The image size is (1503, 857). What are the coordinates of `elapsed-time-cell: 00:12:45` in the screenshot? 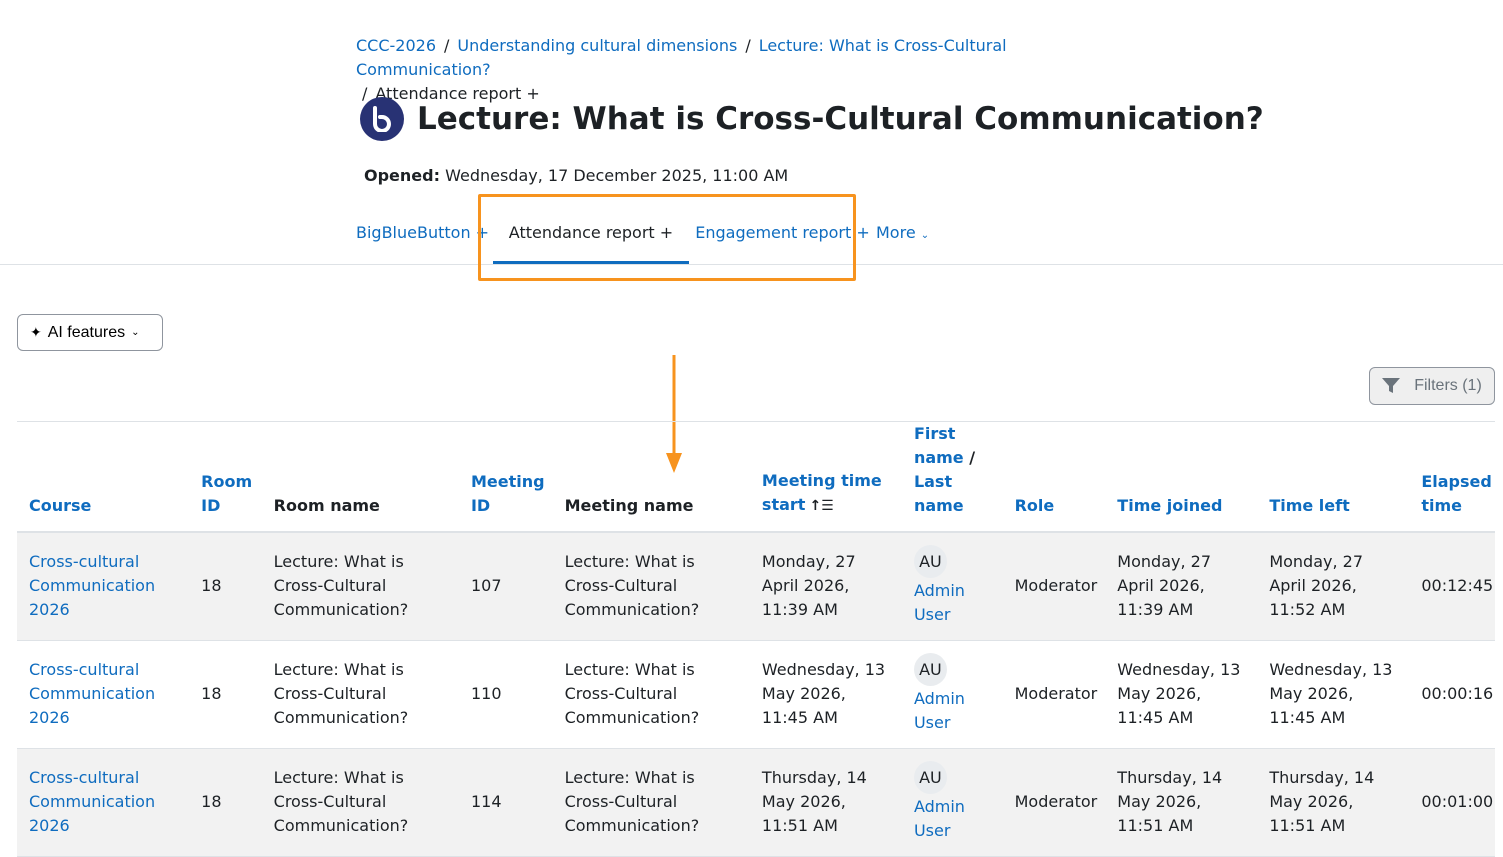 It's located at (1452, 586).